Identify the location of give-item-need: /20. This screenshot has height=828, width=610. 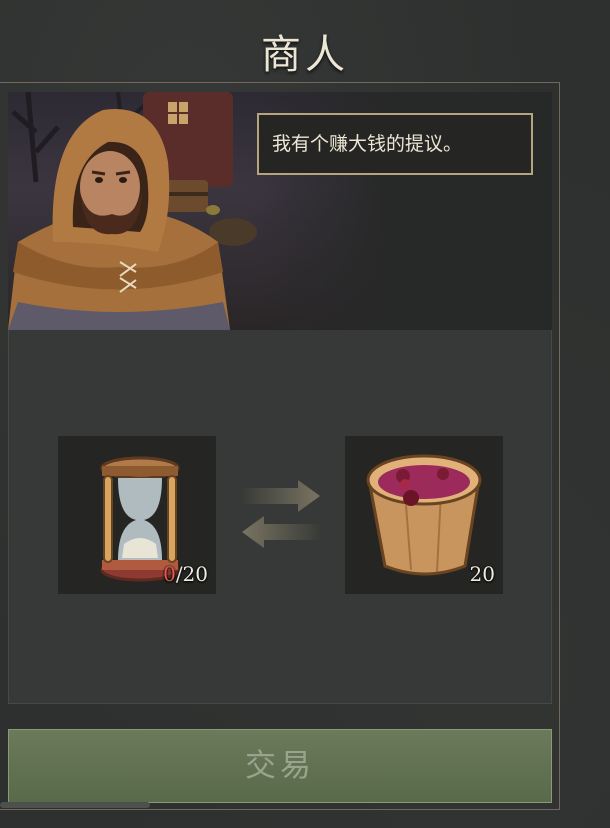
(191, 574).